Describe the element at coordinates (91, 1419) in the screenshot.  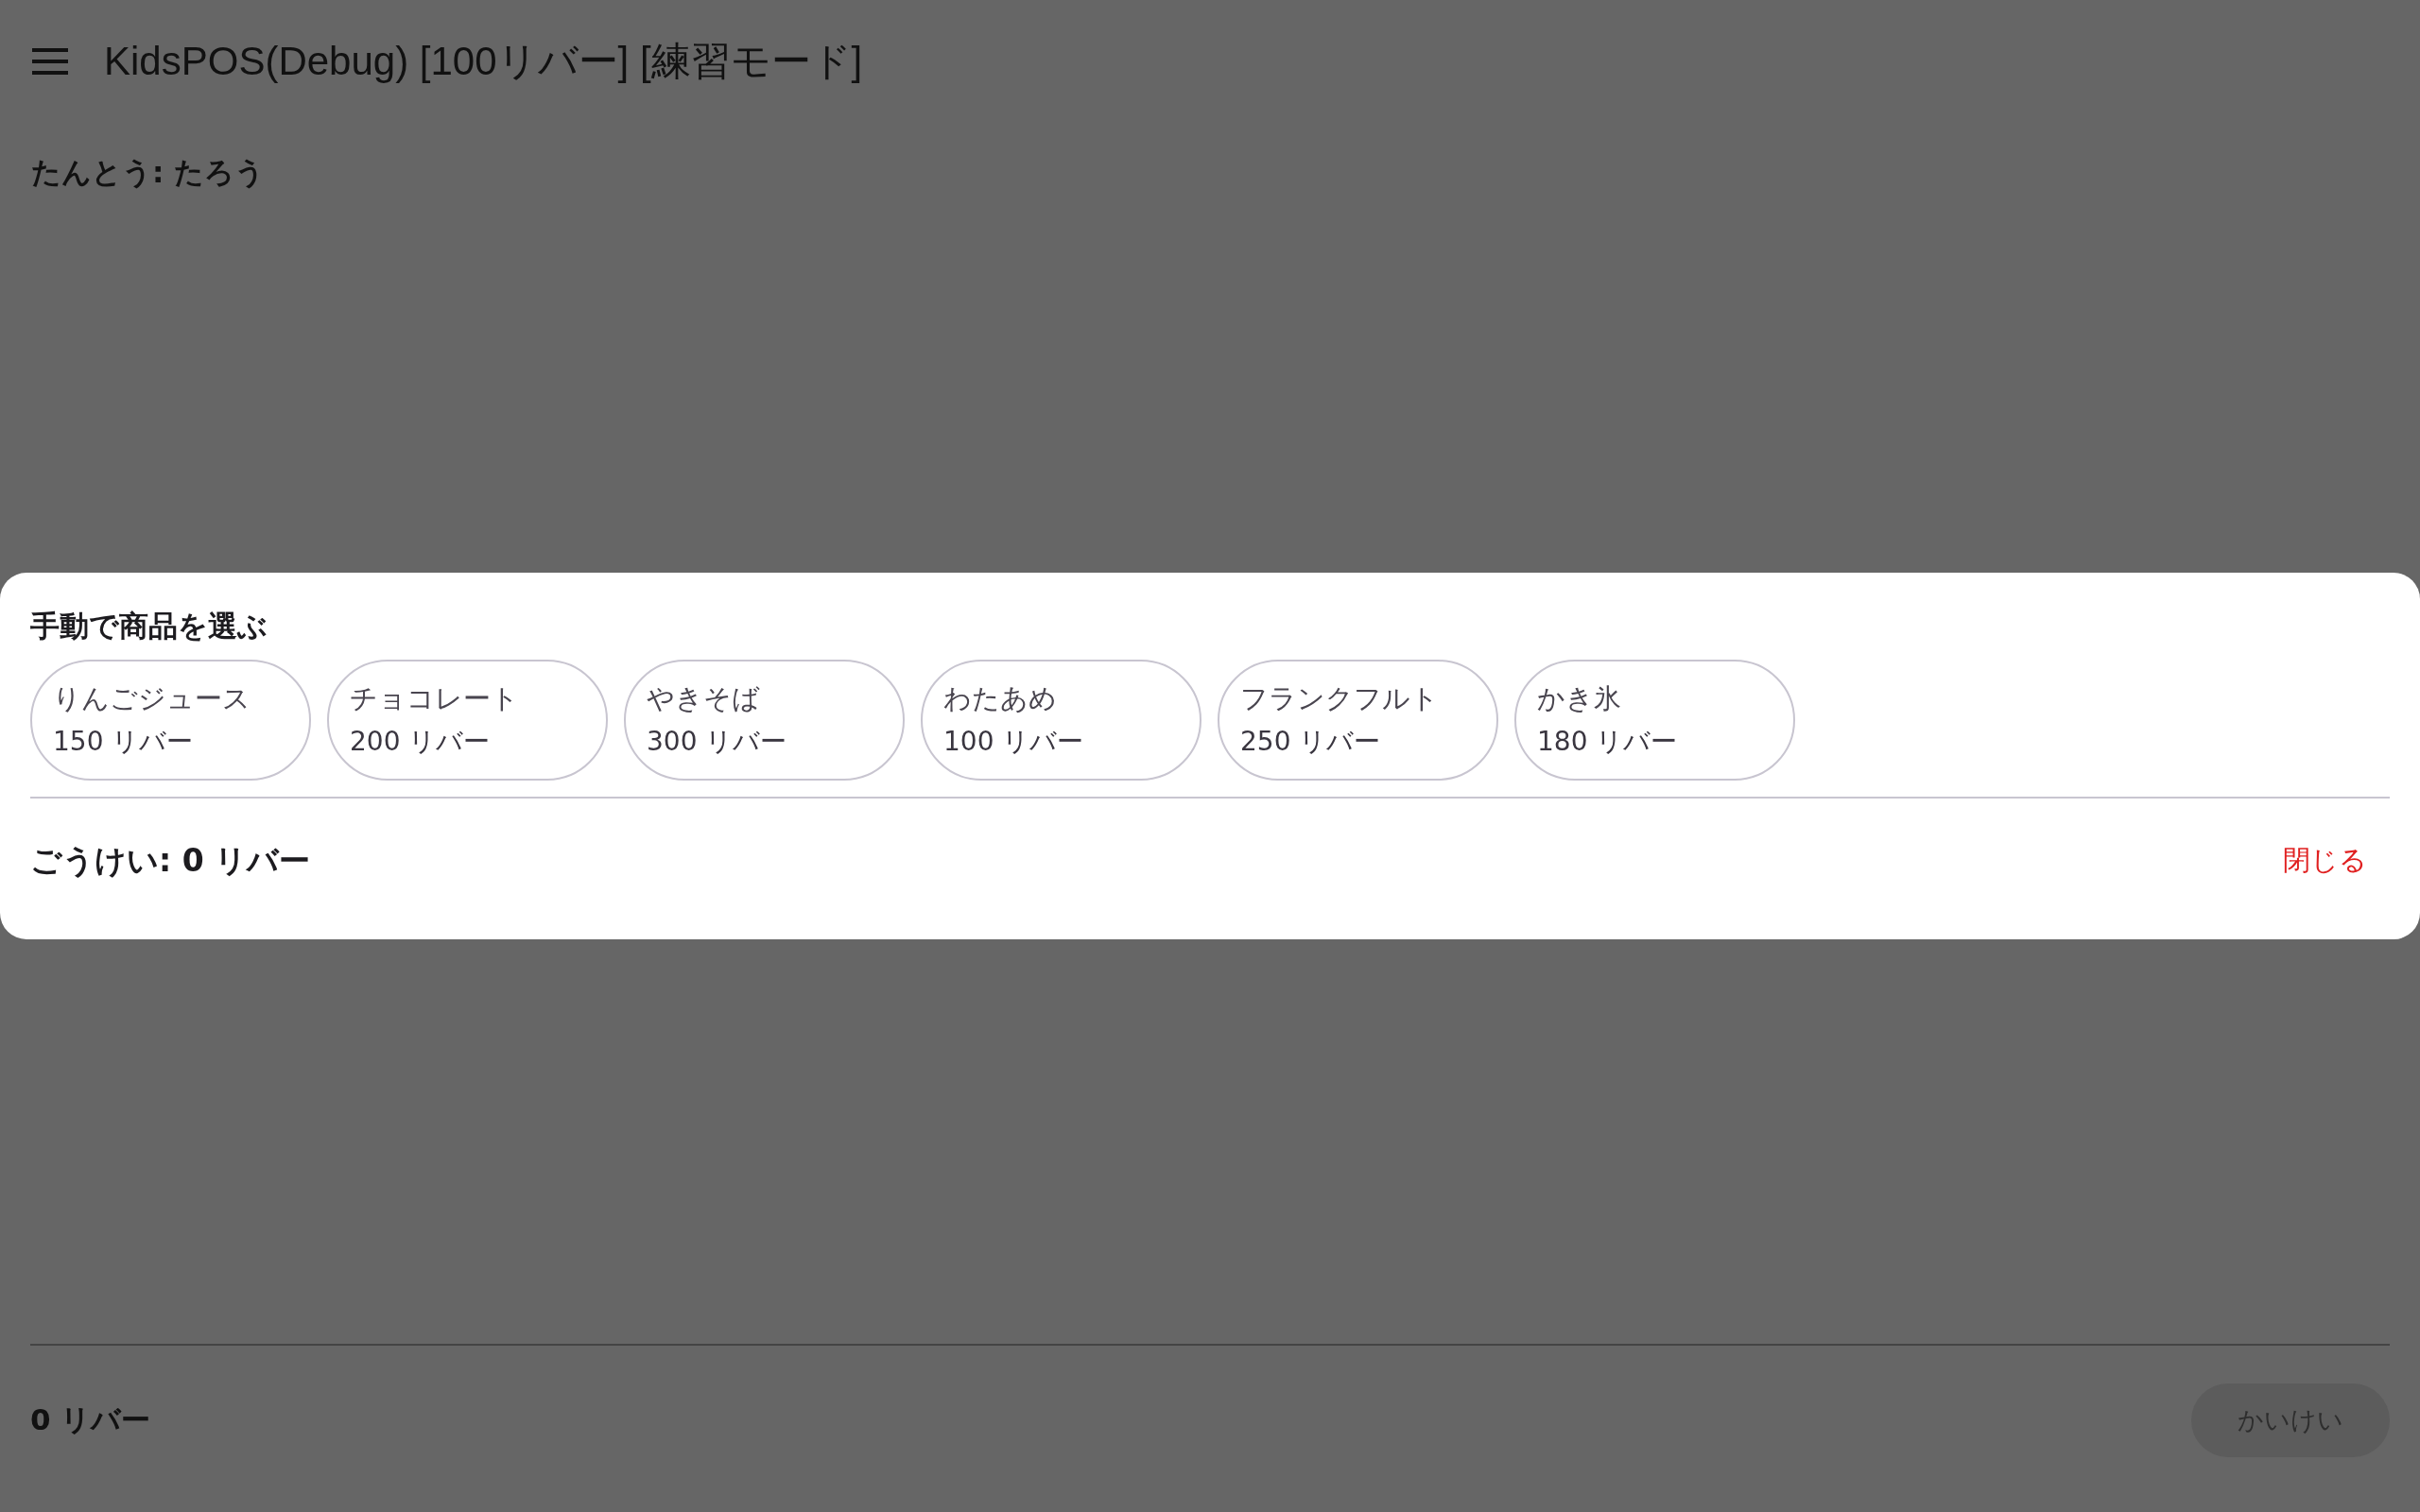
I see `total-amount: 0 リバー` at that location.